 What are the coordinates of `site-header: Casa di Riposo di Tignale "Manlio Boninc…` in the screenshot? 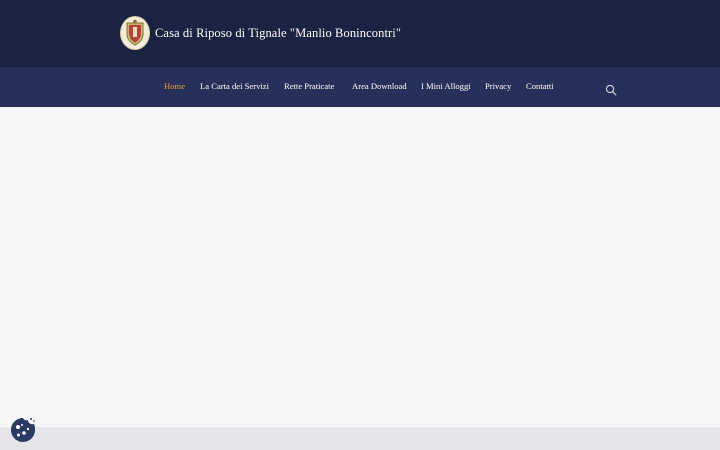 It's located at (360, 33).